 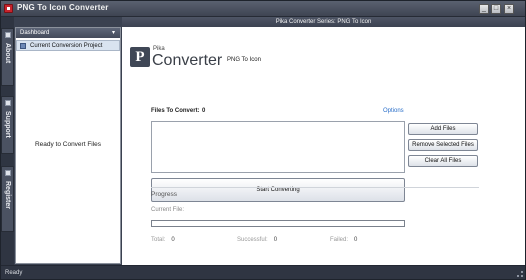 I want to click on status-bar: Ready, so click(x=263, y=272).